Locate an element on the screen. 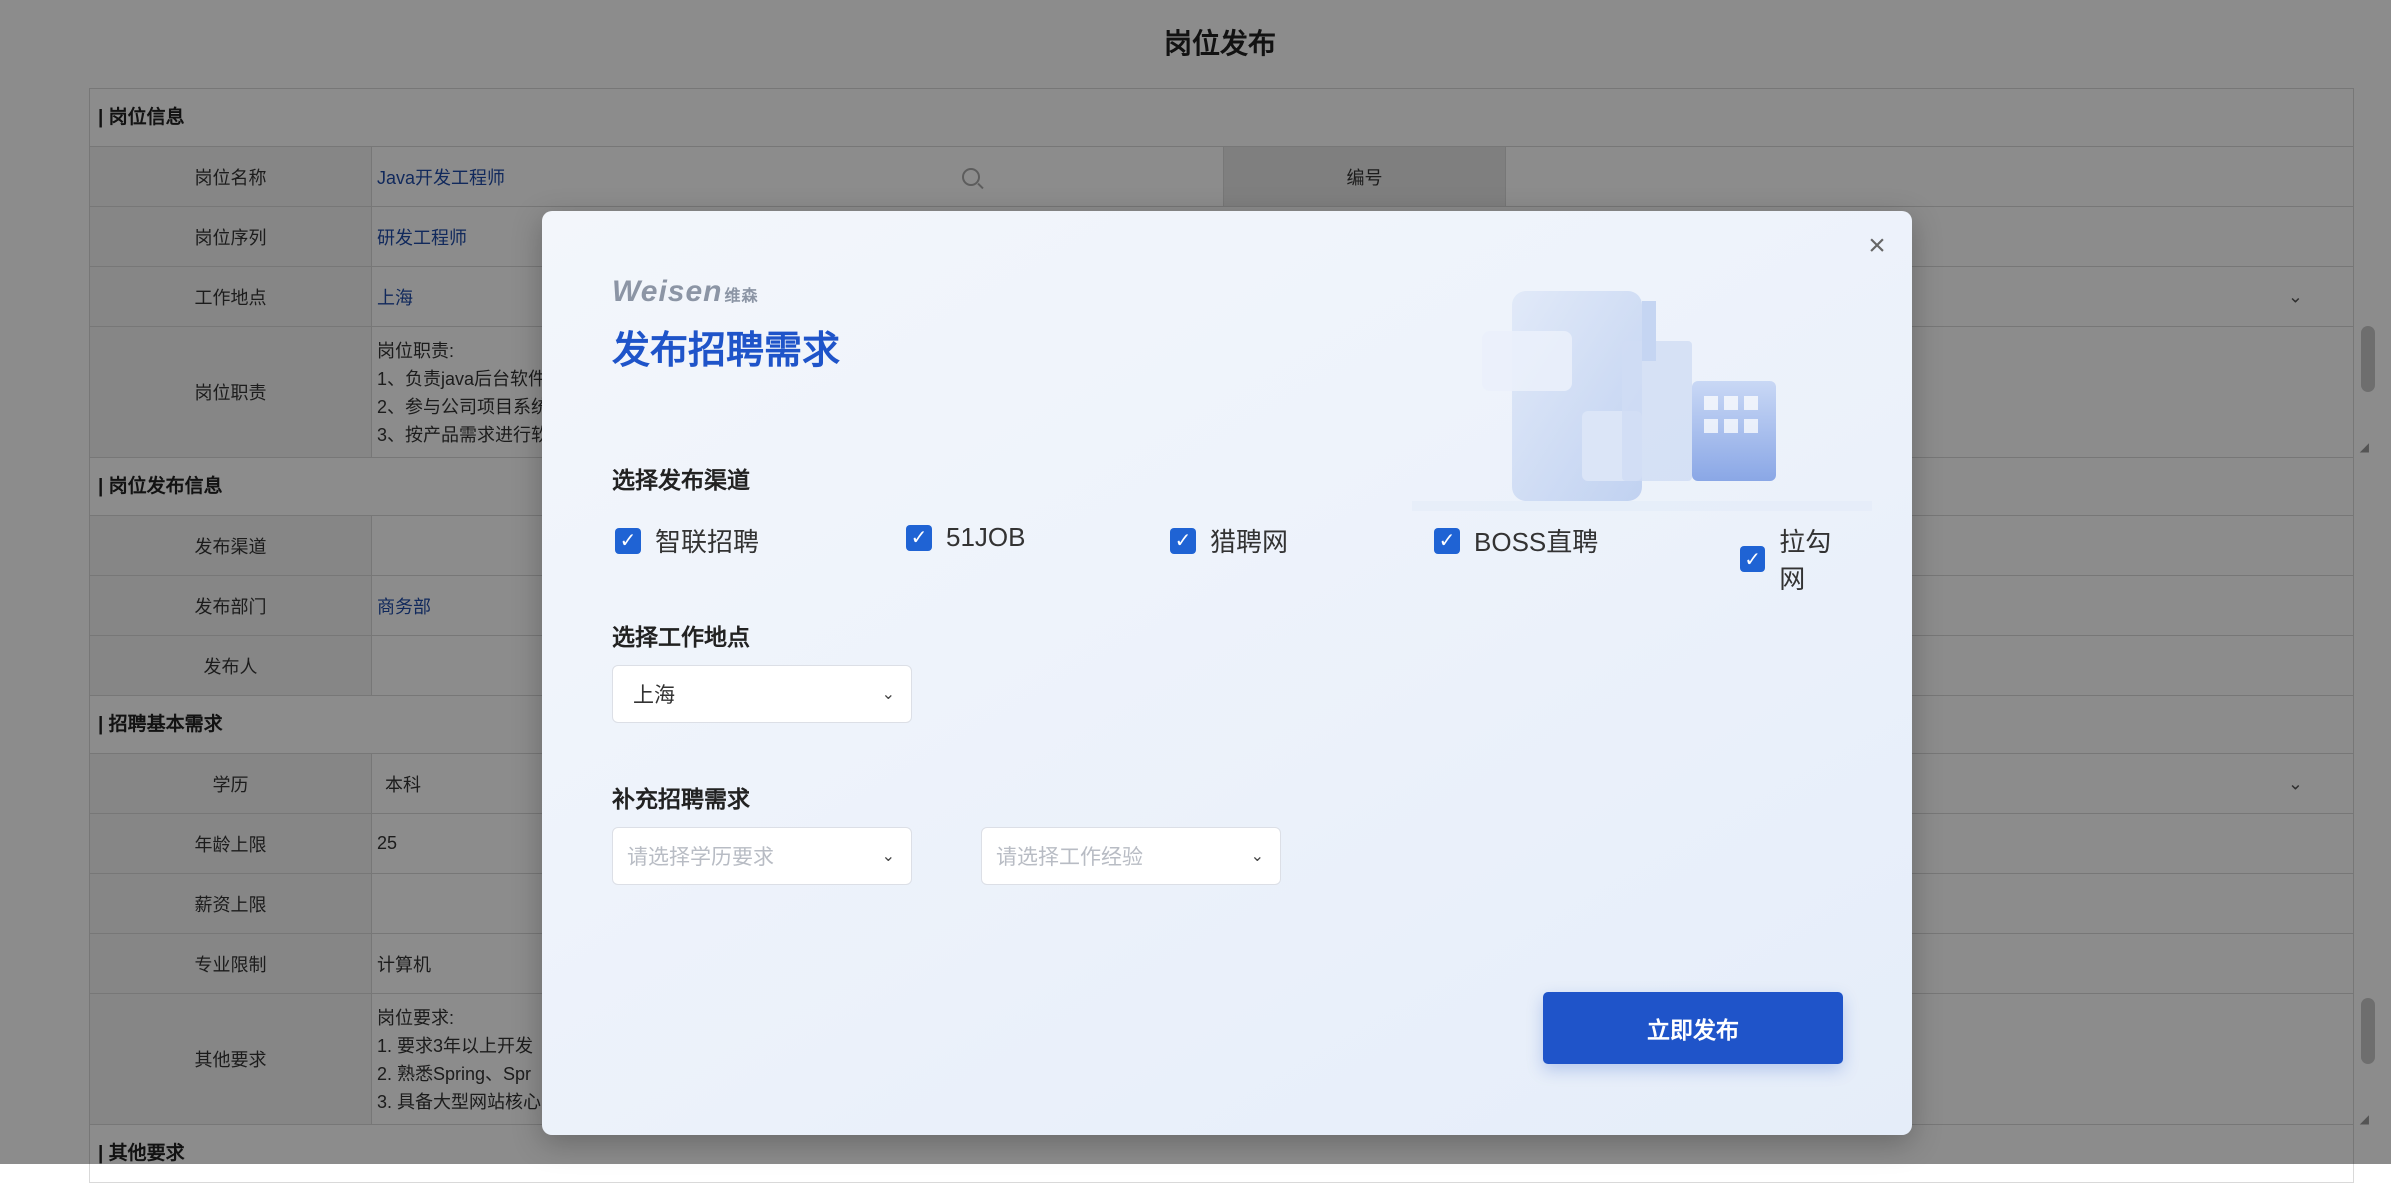 The width and height of the screenshot is (2391, 1183). edu-requirement-placeholder: 请选择学历要求 is located at coordinates (700, 857).